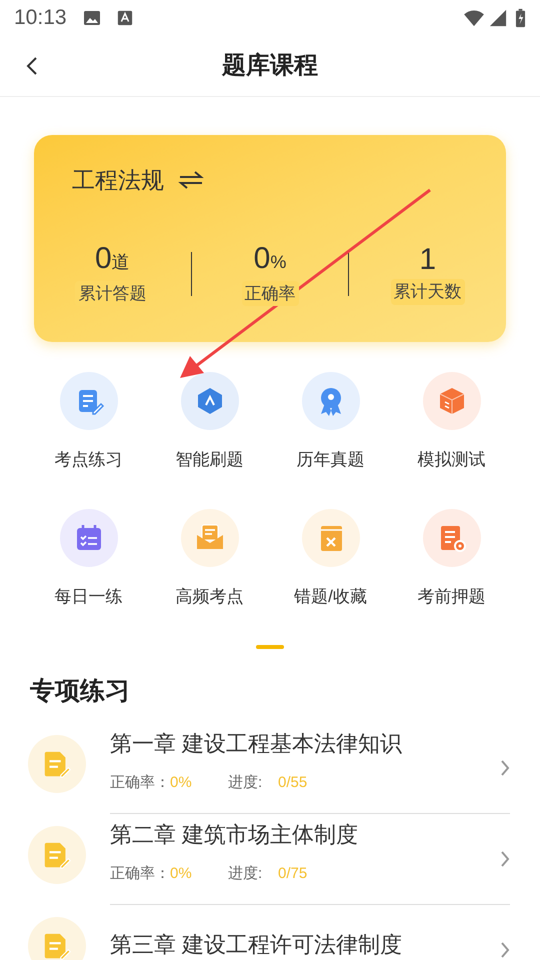  Describe the element at coordinates (88, 558) in the screenshot. I see `feature-button: 每日一练` at that location.